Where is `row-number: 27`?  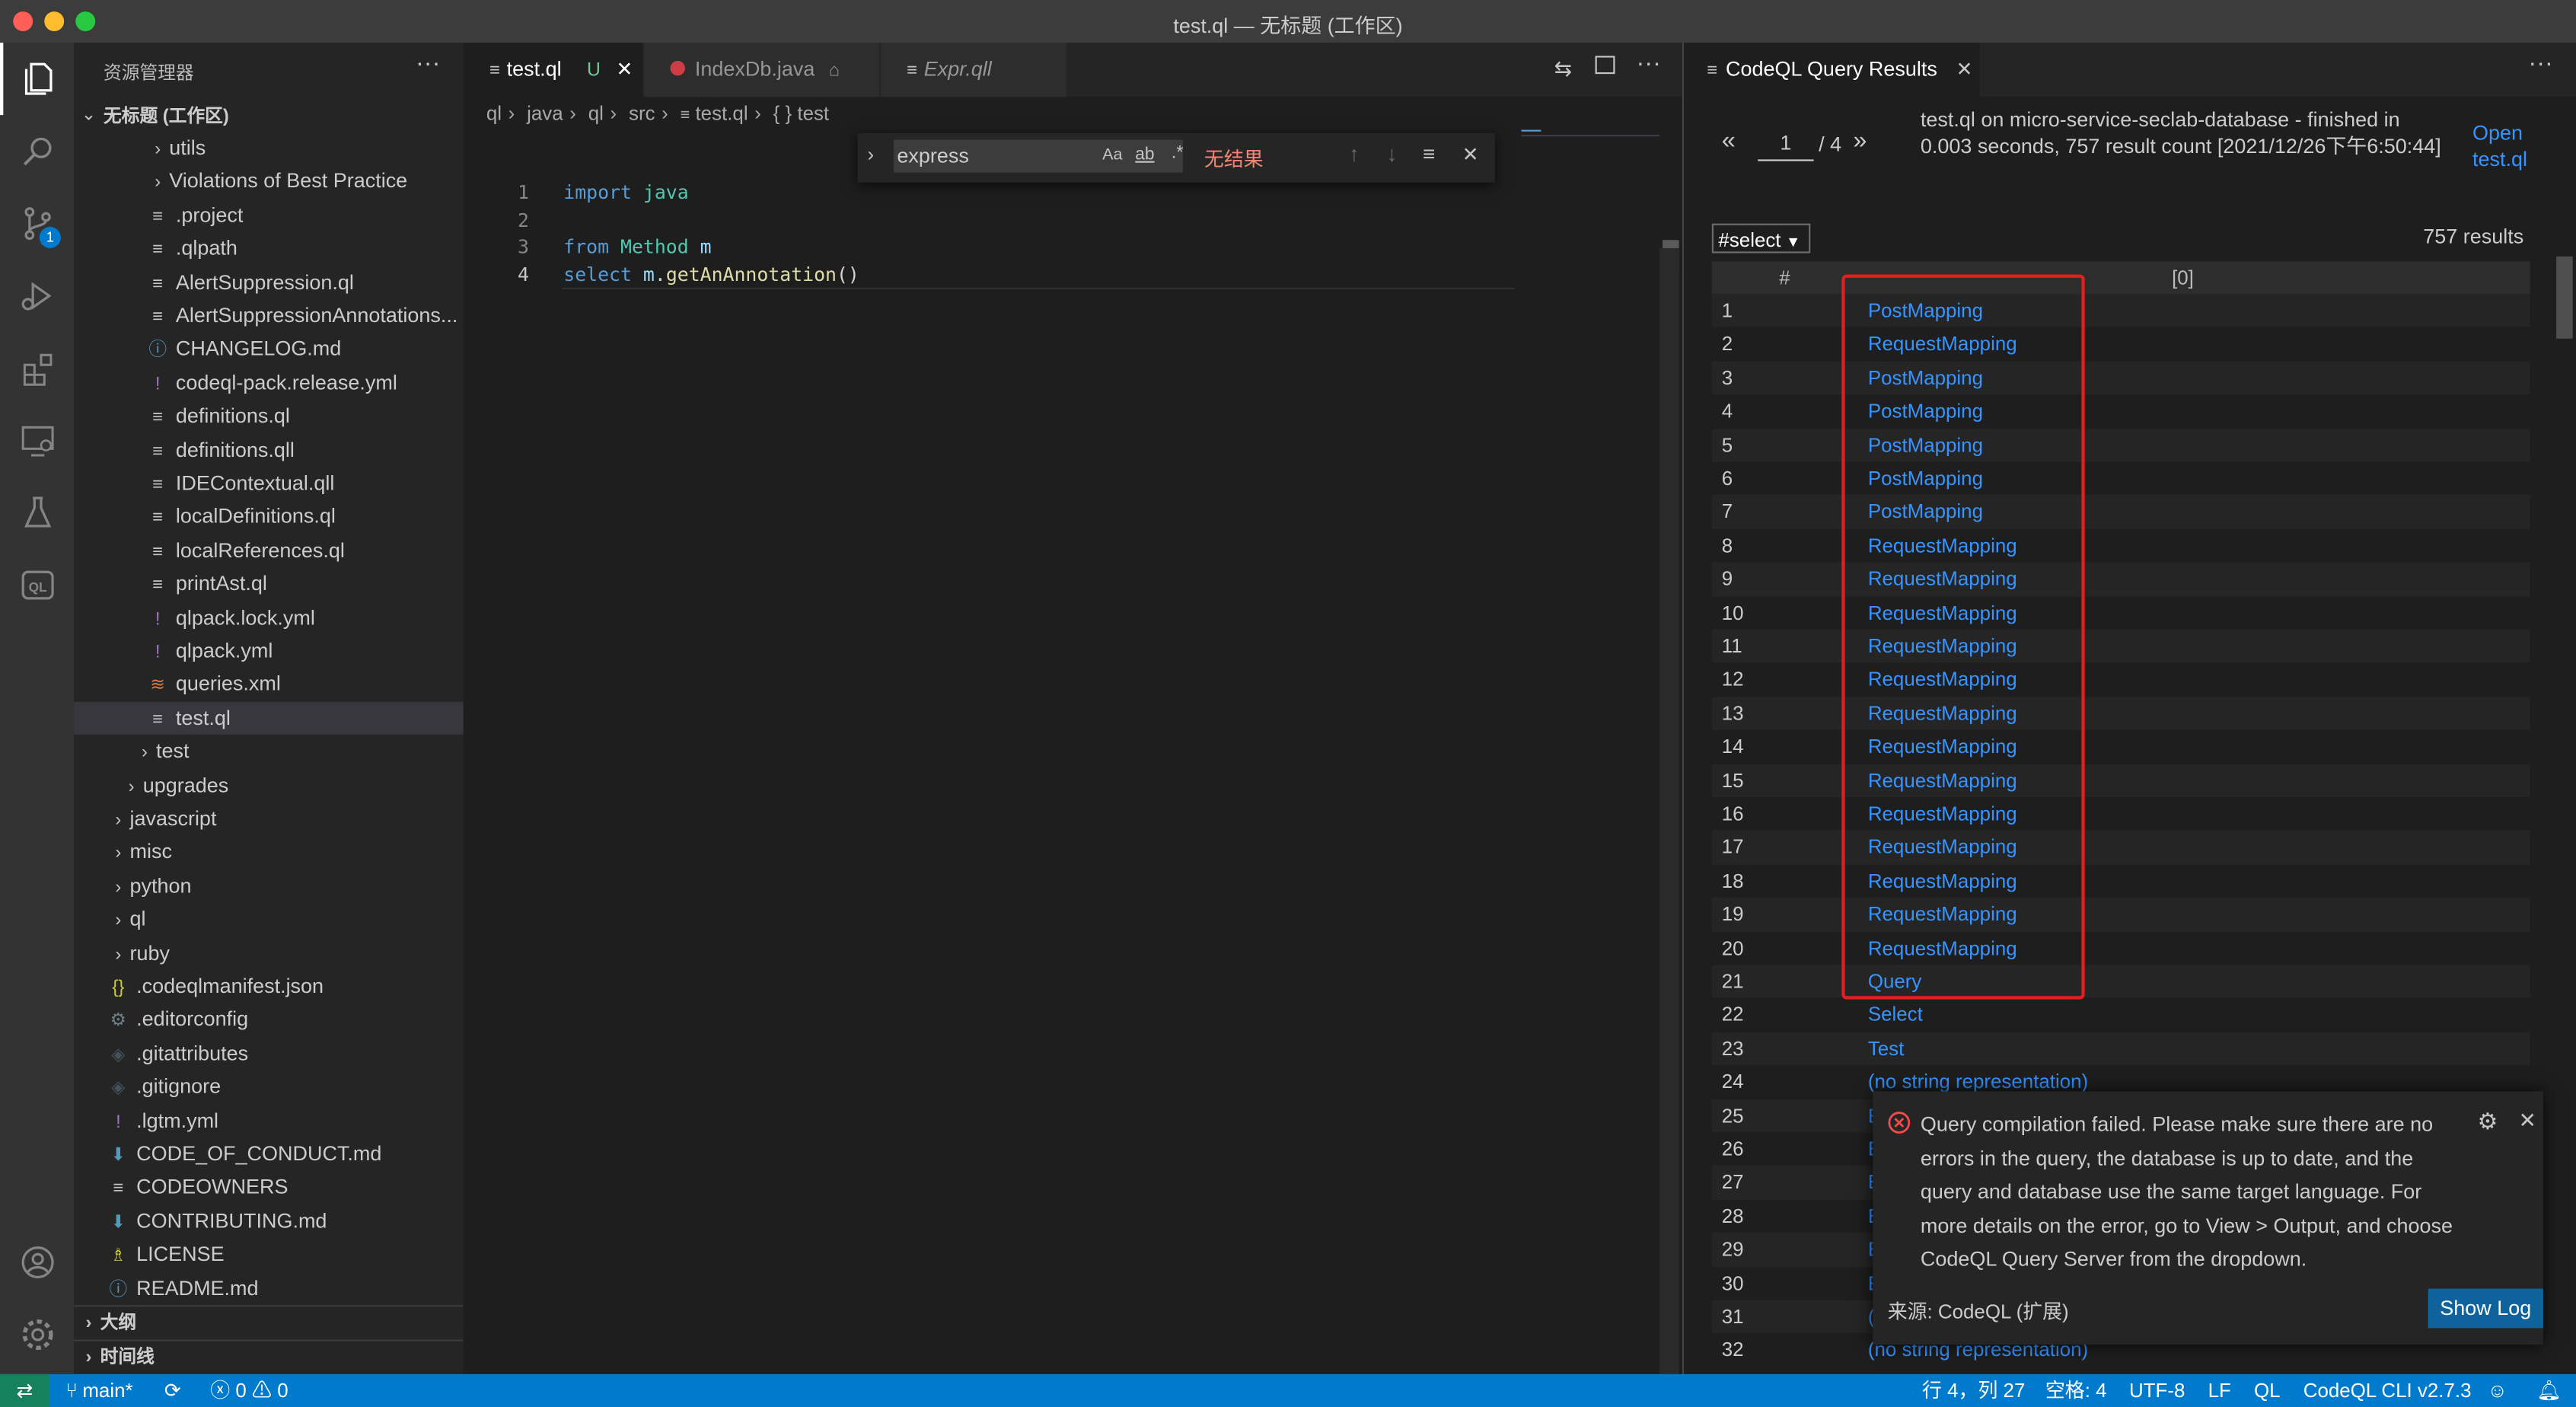
row-number: 27 is located at coordinates (1733, 1182).